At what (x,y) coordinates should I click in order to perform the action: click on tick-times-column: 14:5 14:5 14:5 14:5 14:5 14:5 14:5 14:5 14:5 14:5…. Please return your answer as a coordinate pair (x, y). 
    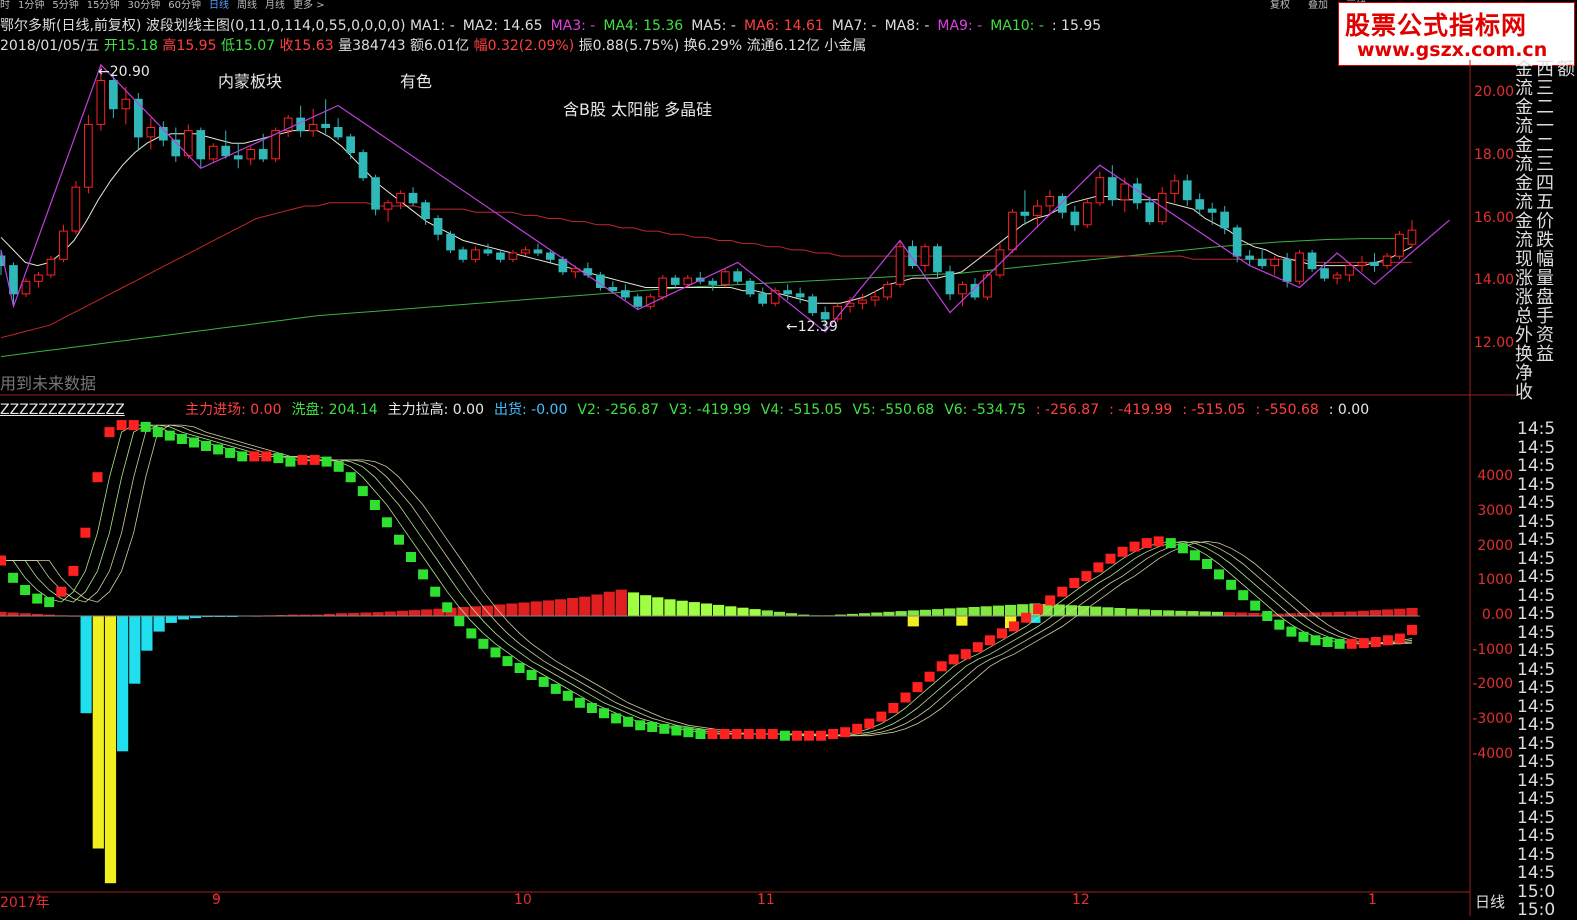
    Looking at the image, I should click on (1547, 670).